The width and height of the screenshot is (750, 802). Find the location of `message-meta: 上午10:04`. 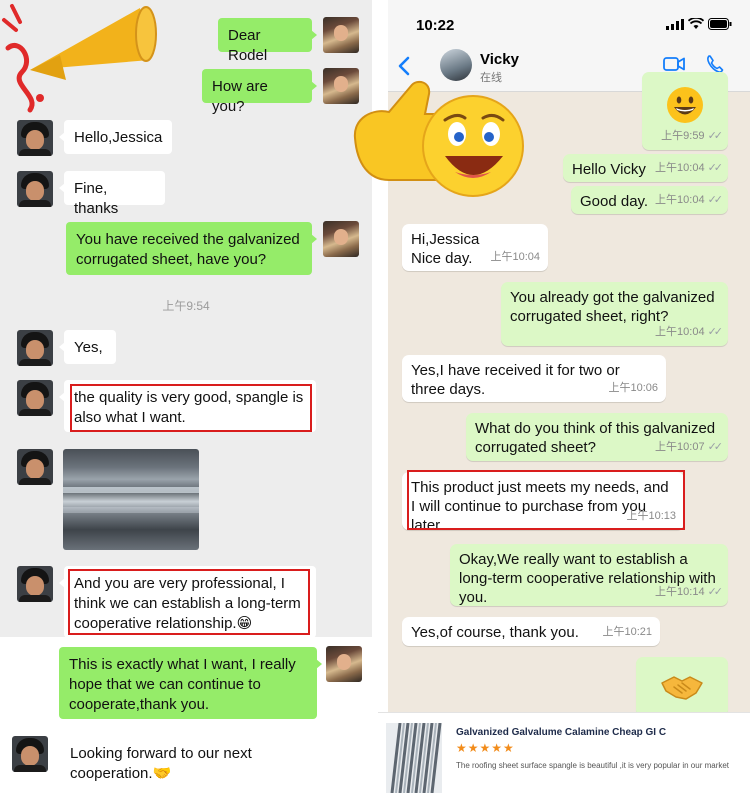

message-meta: 上午10:04 is located at coordinates (515, 257).